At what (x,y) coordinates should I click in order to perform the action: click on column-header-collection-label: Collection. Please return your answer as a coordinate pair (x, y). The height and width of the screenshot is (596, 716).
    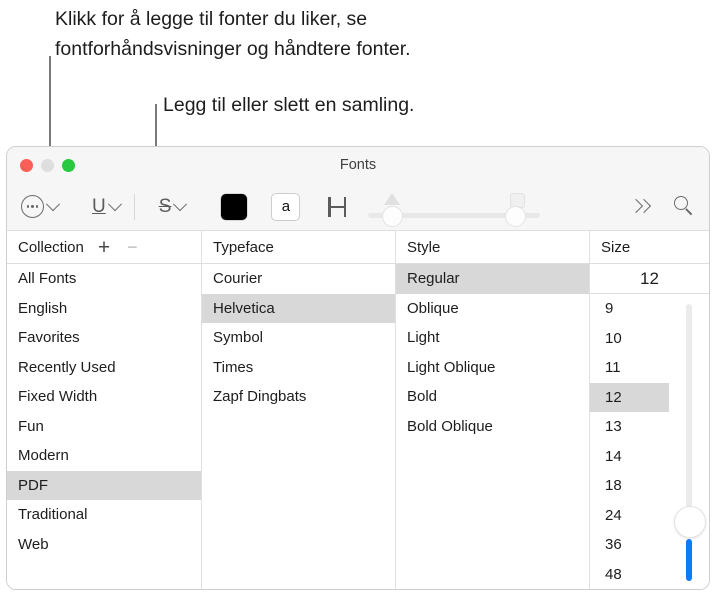
    Looking at the image, I should click on (51, 247).